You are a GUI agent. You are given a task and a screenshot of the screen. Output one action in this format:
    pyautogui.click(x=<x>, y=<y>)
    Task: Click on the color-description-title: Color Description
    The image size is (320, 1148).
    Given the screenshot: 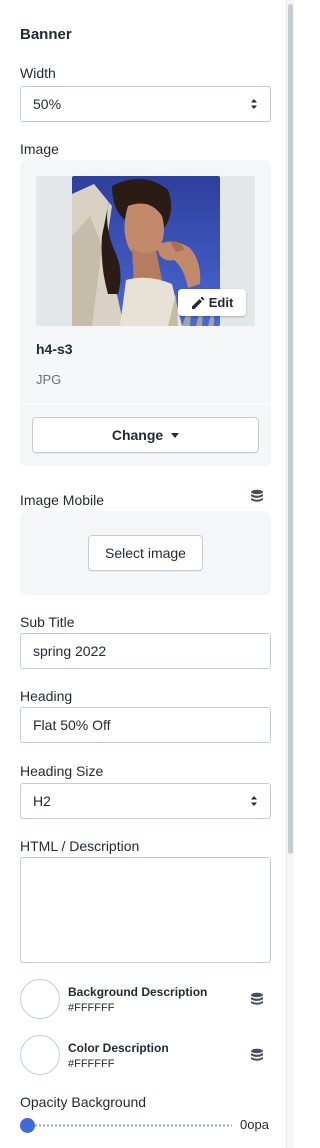 What is the action you would take?
    pyautogui.click(x=118, y=1048)
    